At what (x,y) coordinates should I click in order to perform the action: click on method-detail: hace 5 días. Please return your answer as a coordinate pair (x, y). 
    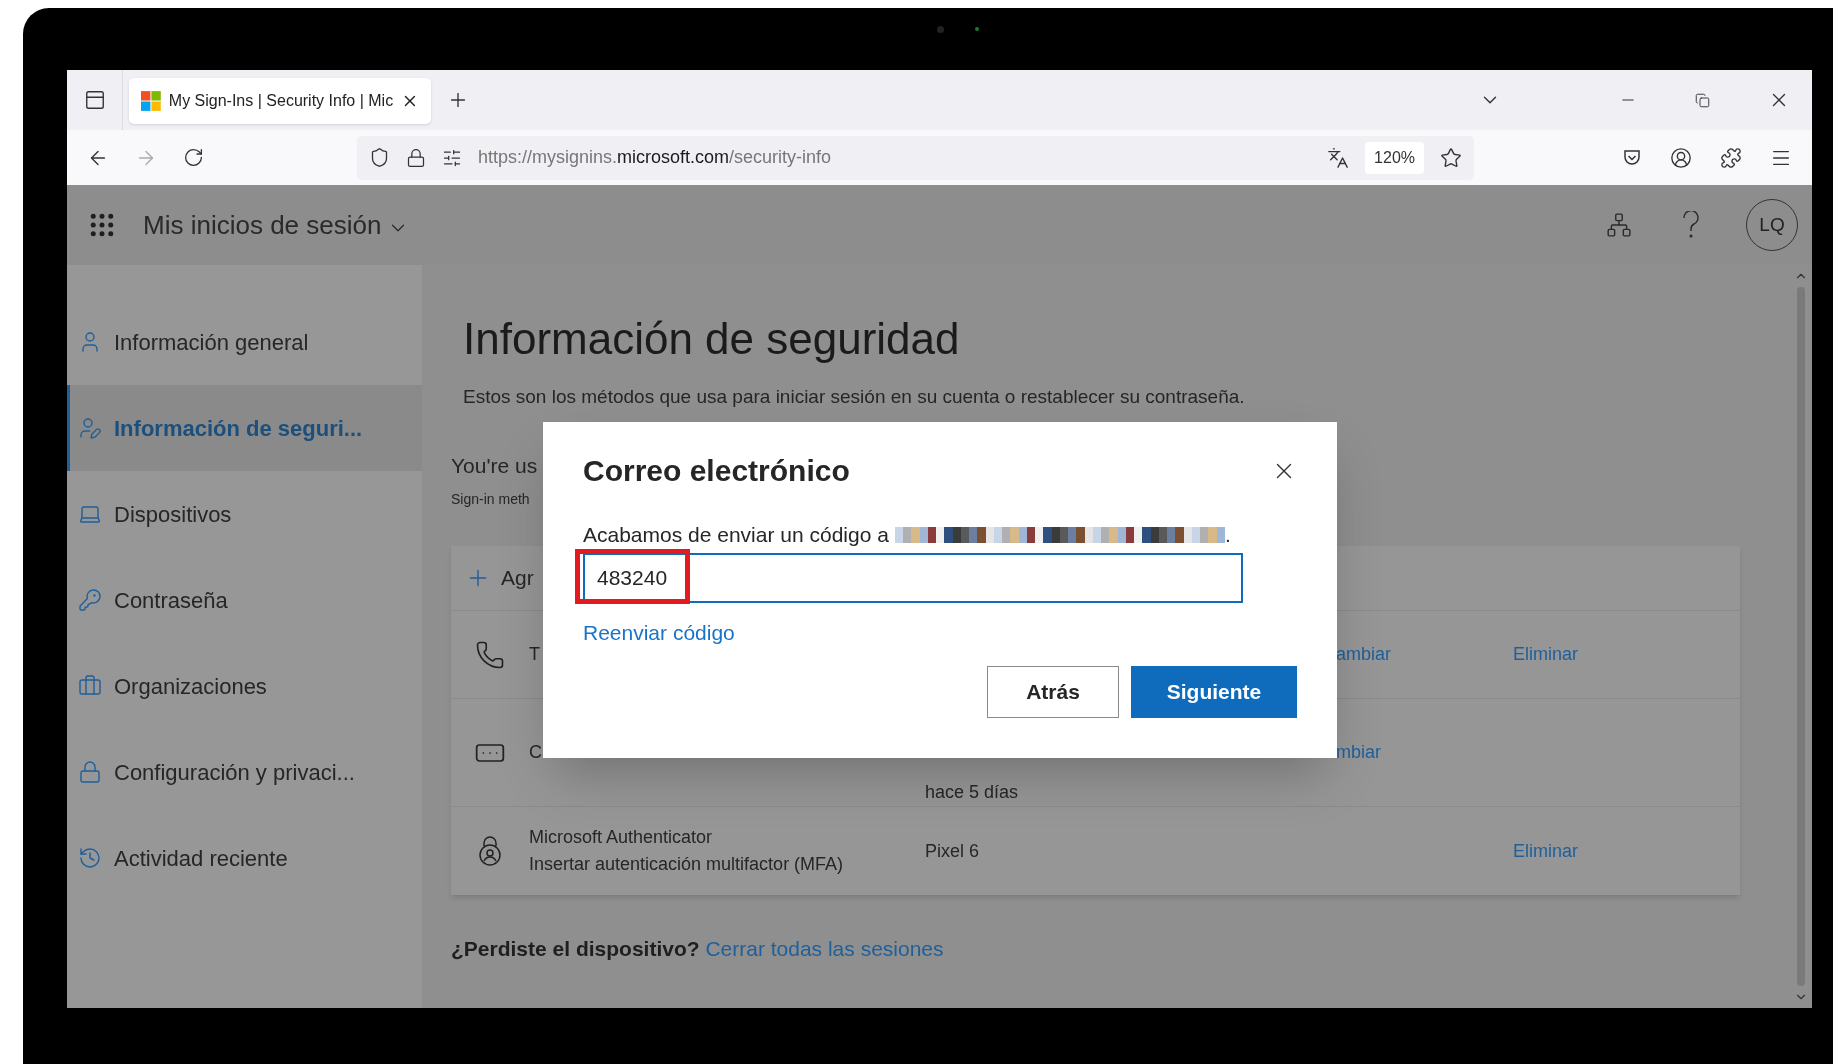
    Looking at the image, I should click on (972, 792).